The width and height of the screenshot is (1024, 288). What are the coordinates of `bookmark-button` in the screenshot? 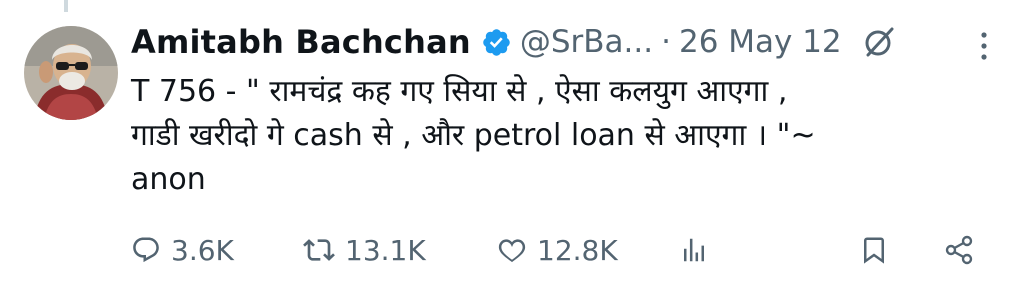 It's located at (874, 250).